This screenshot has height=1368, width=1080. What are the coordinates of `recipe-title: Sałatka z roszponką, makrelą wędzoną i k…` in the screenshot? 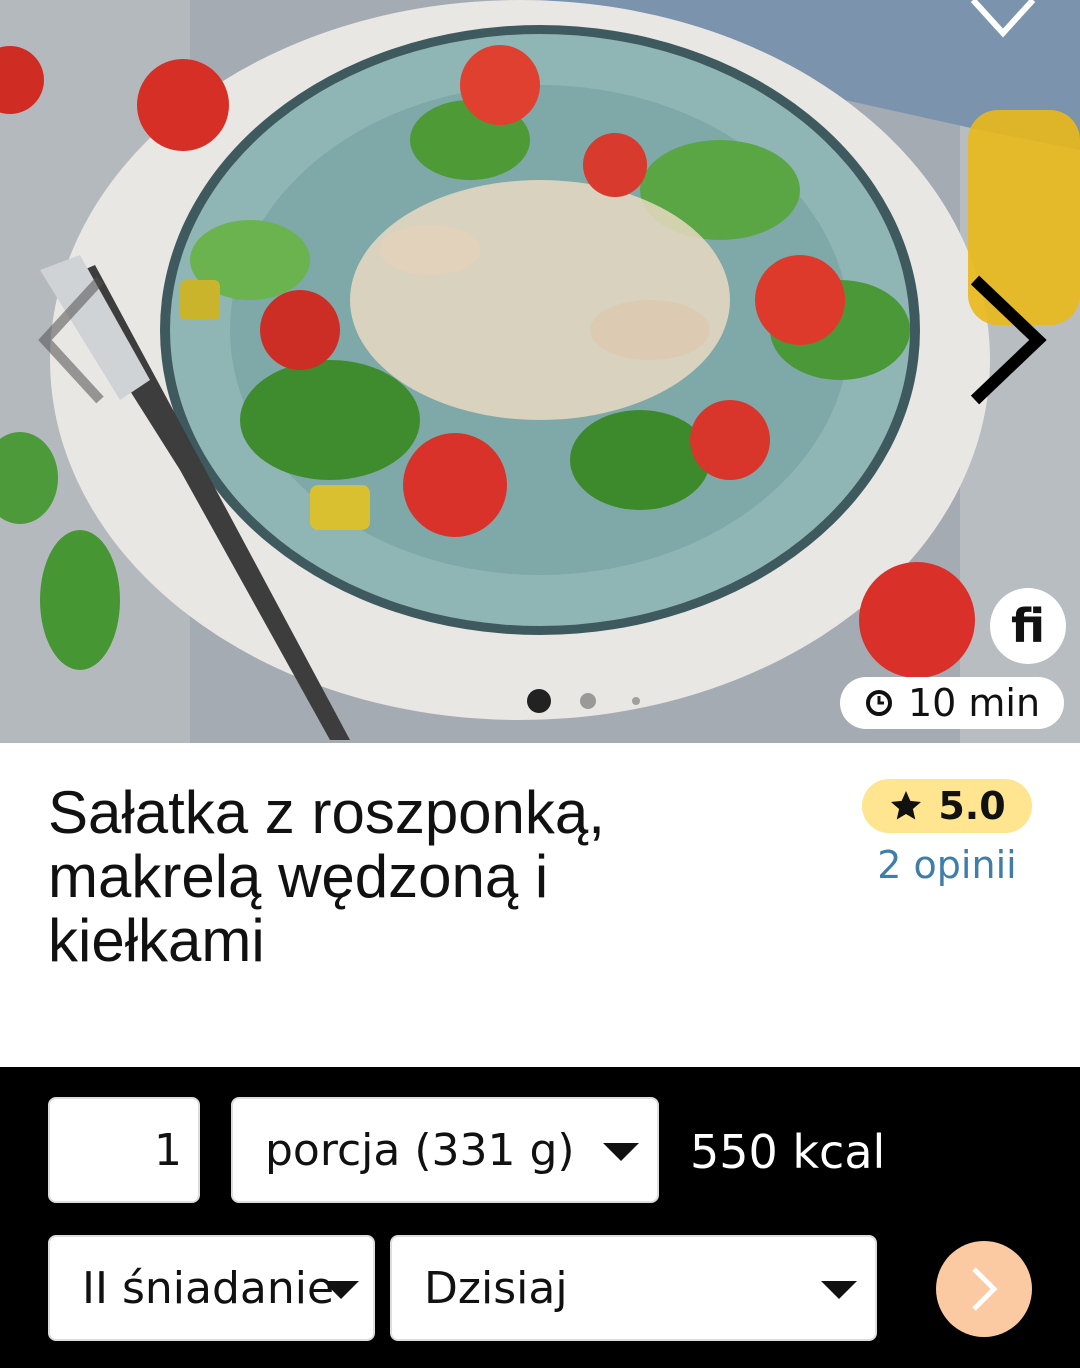 It's located at (326, 876).